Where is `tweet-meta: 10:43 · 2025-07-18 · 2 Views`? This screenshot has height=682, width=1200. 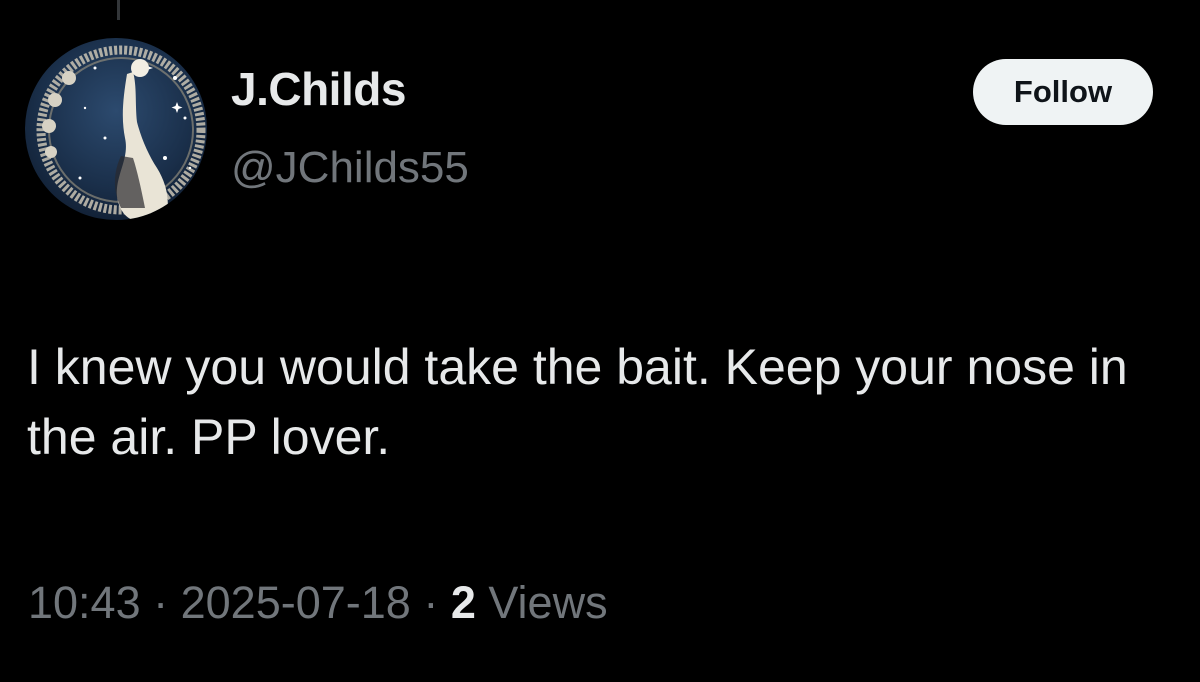
tweet-meta: 10:43 · 2025-07-18 · 2 Views is located at coordinates (318, 602).